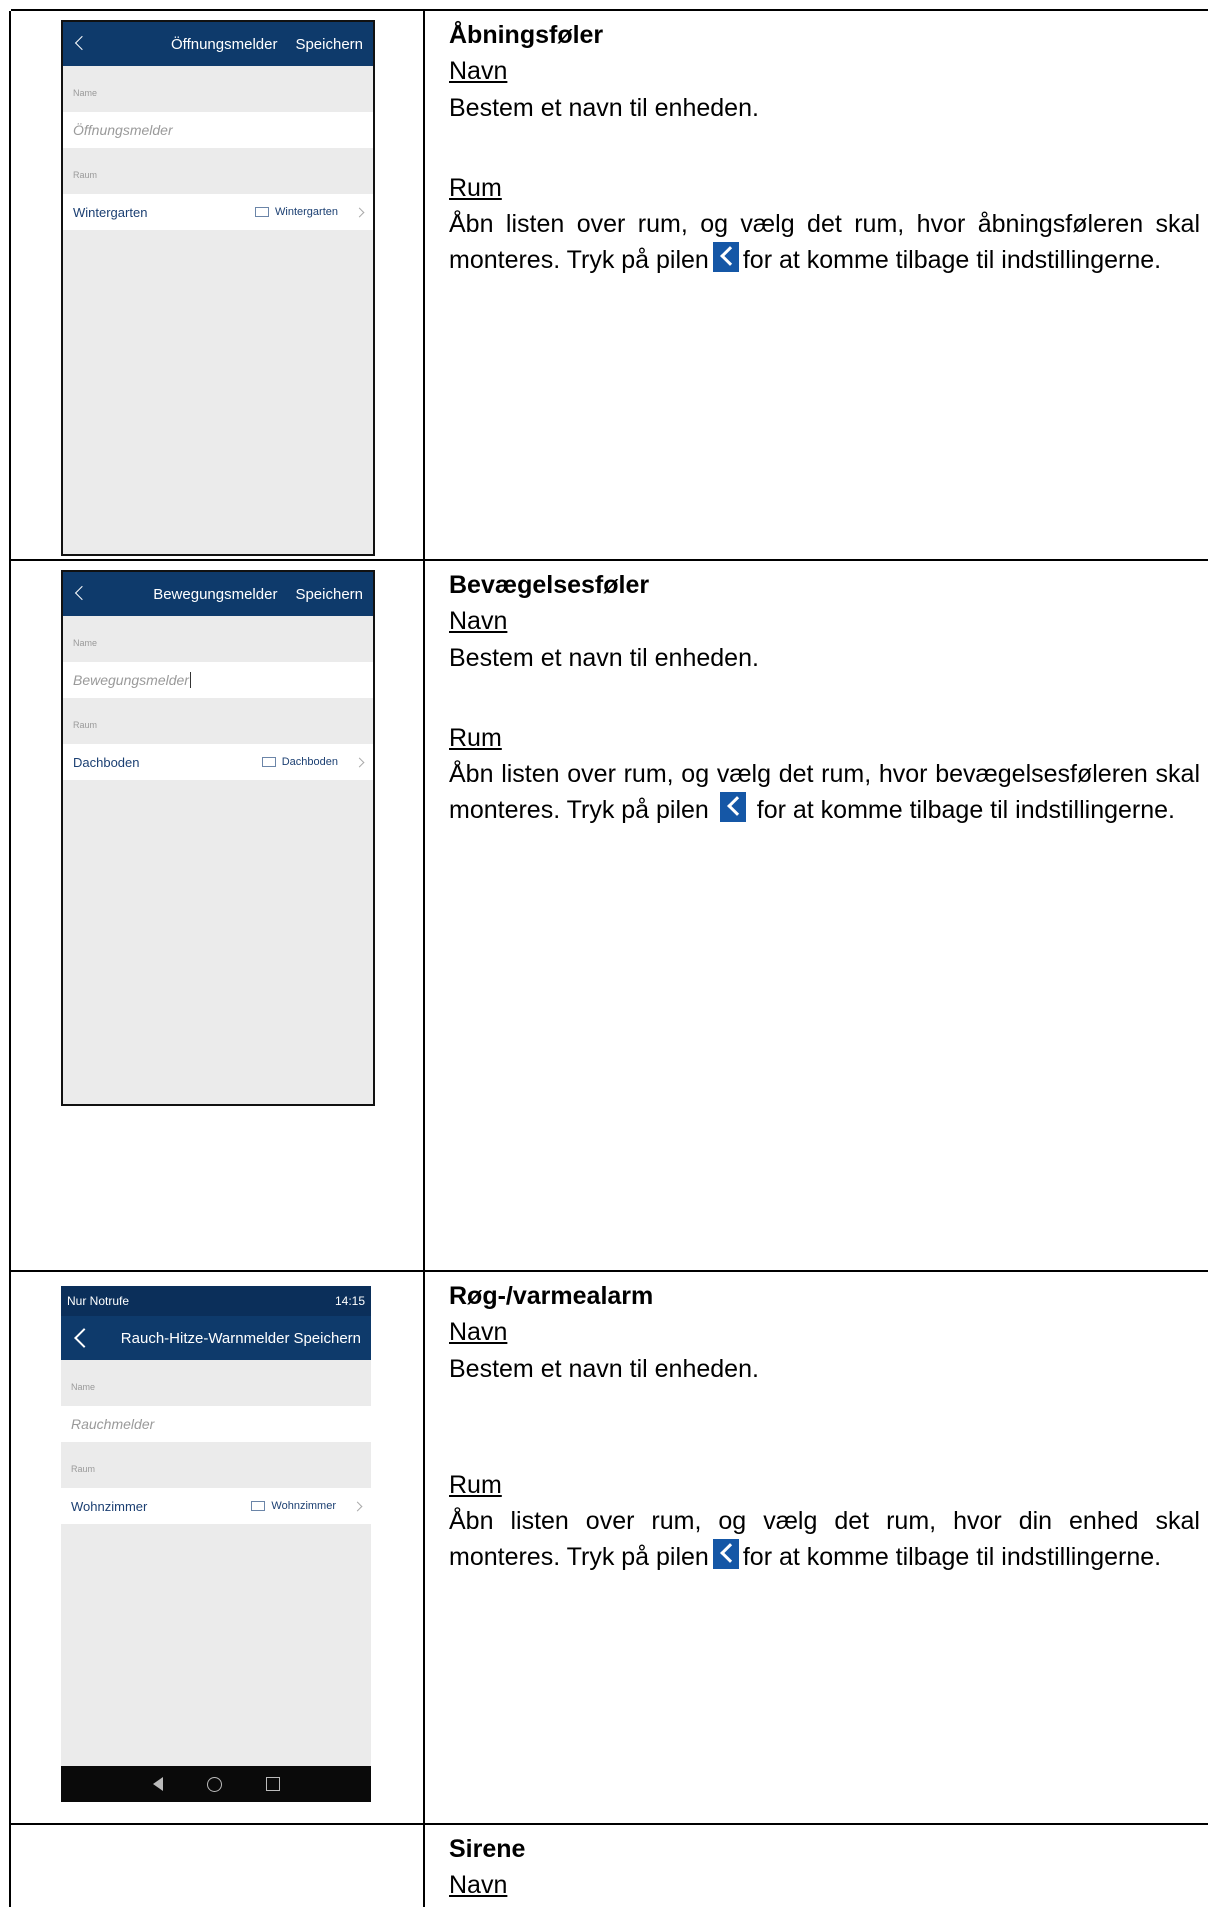 This screenshot has width=1208, height=1907. What do you see at coordinates (98, 1301) in the screenshot?
I see `status-carrier: Nur Notrufe` at bounding box center [98, 1301].